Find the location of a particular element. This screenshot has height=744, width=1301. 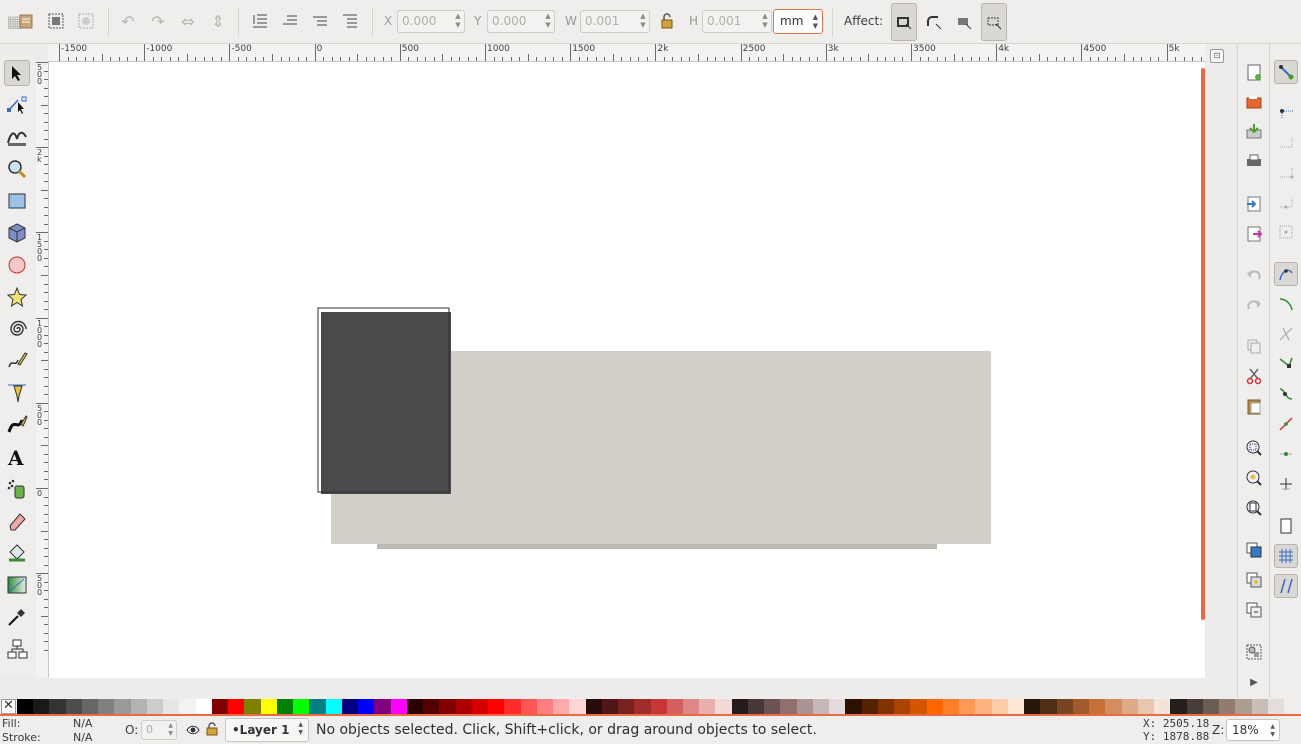

zoom-selection-button is located at coordinates (1254, 448).